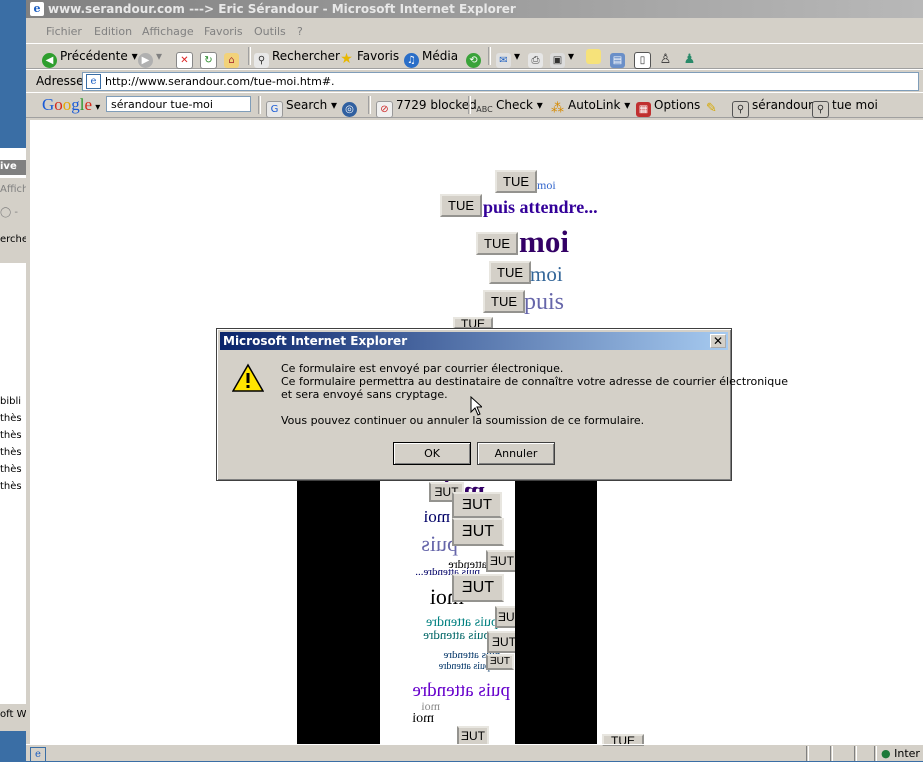 This screenshot has height=762, width=923. What do you see at coordinates (11, 401) in the screenshot?
I see `background-window-text: bibli` at bounding box center [11, 401].